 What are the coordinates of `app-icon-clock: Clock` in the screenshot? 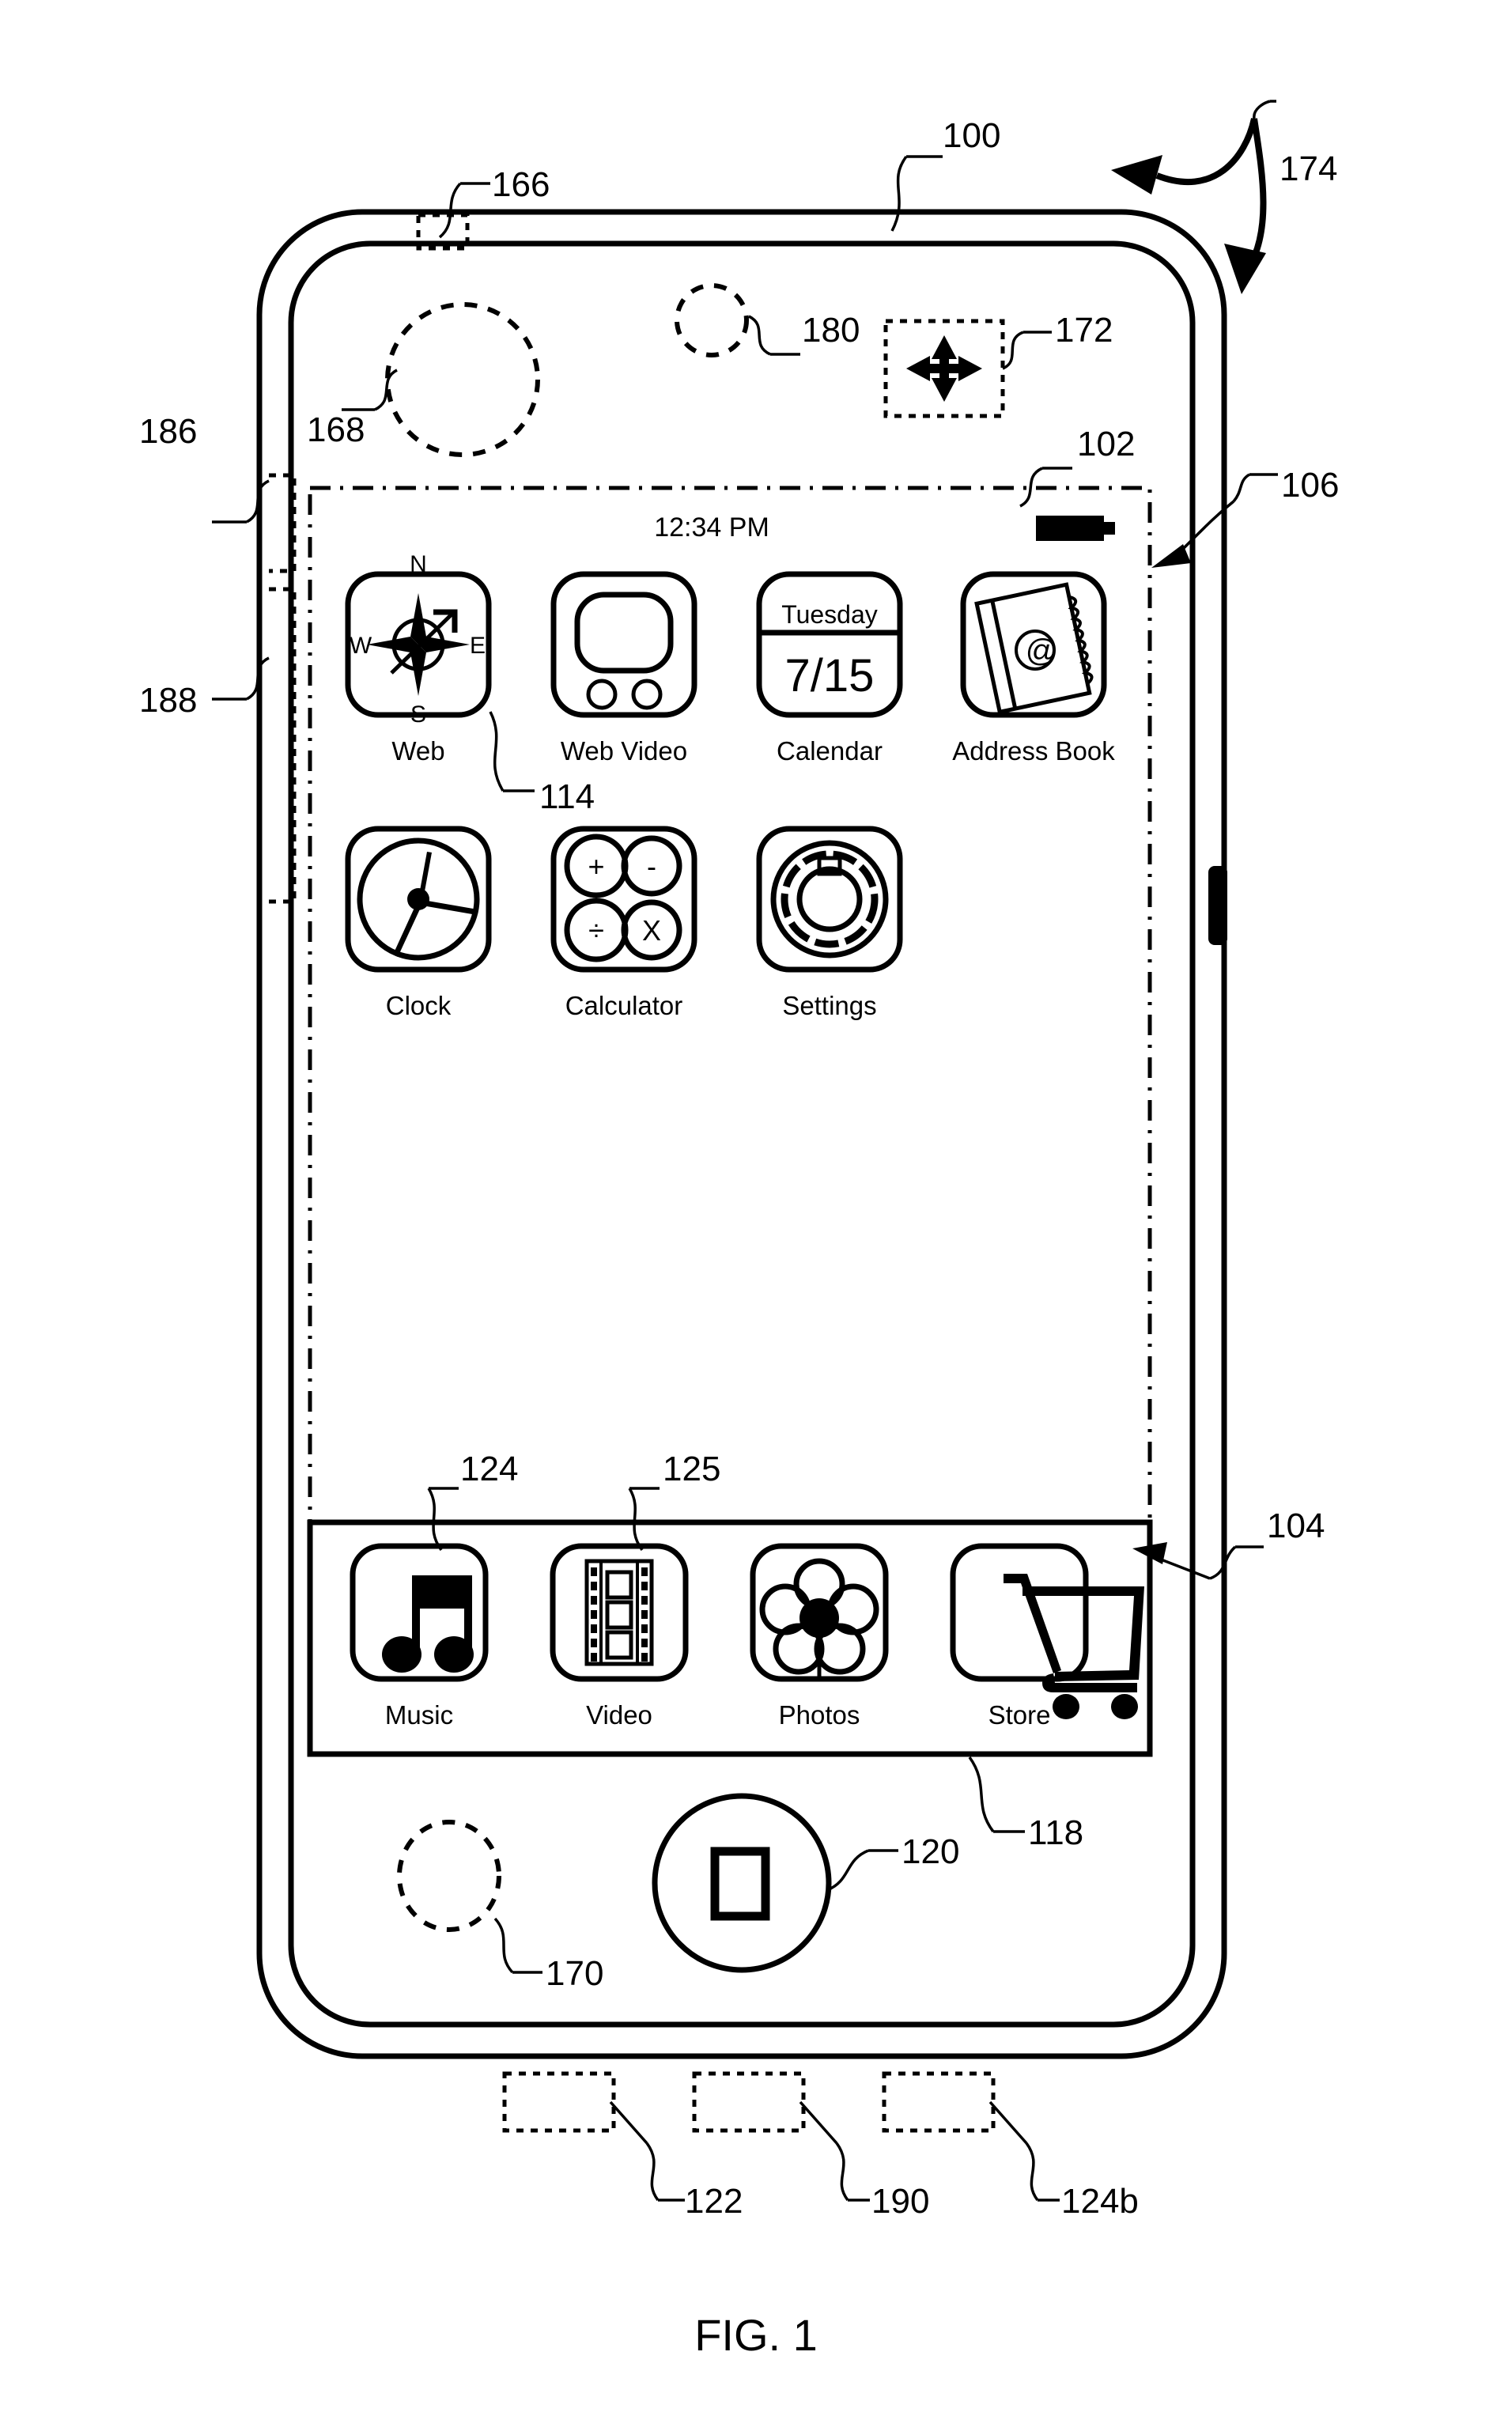 It's located at (419, 923).